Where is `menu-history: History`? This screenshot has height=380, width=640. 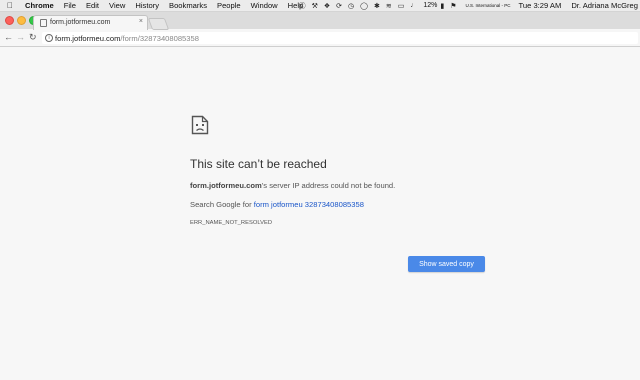 menu-history: History is located at coordinates (147, 5).